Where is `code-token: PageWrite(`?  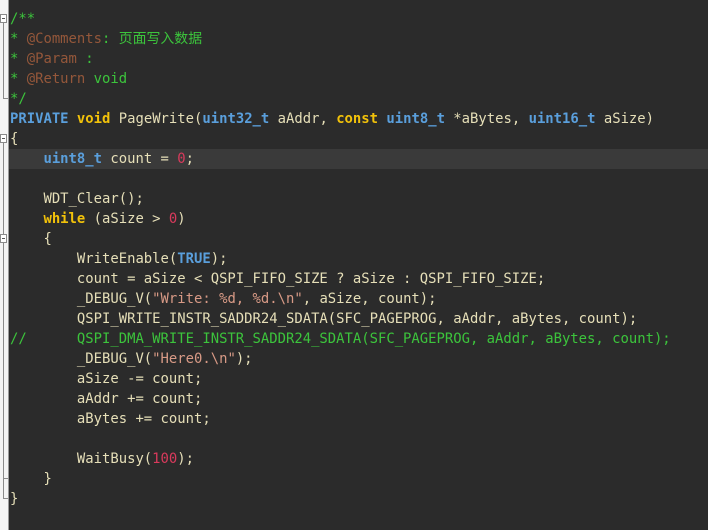
code-token: PageWrite( is located at coordinates (156, 119).